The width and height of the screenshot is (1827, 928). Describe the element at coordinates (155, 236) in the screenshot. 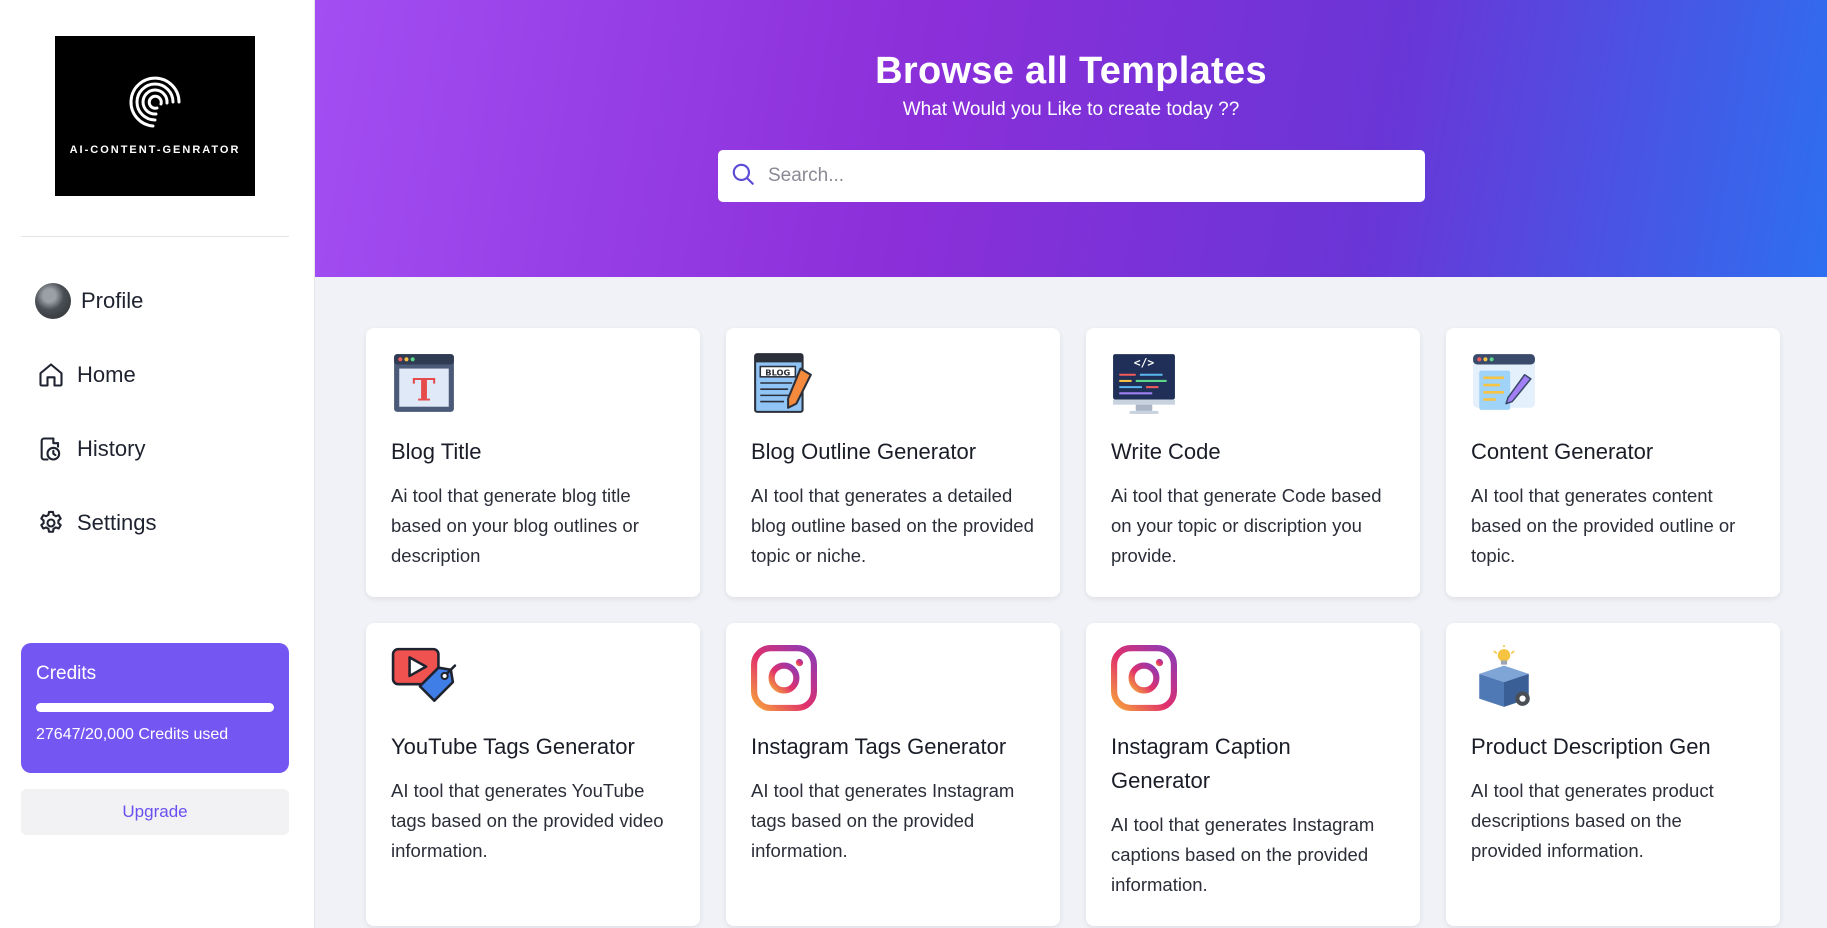

I see `sidebar-divider` at that location.